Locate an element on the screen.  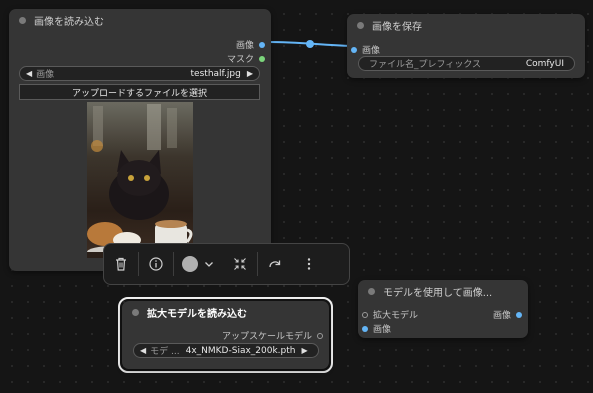
selection-toolbox is located at coordinates (226, 264).